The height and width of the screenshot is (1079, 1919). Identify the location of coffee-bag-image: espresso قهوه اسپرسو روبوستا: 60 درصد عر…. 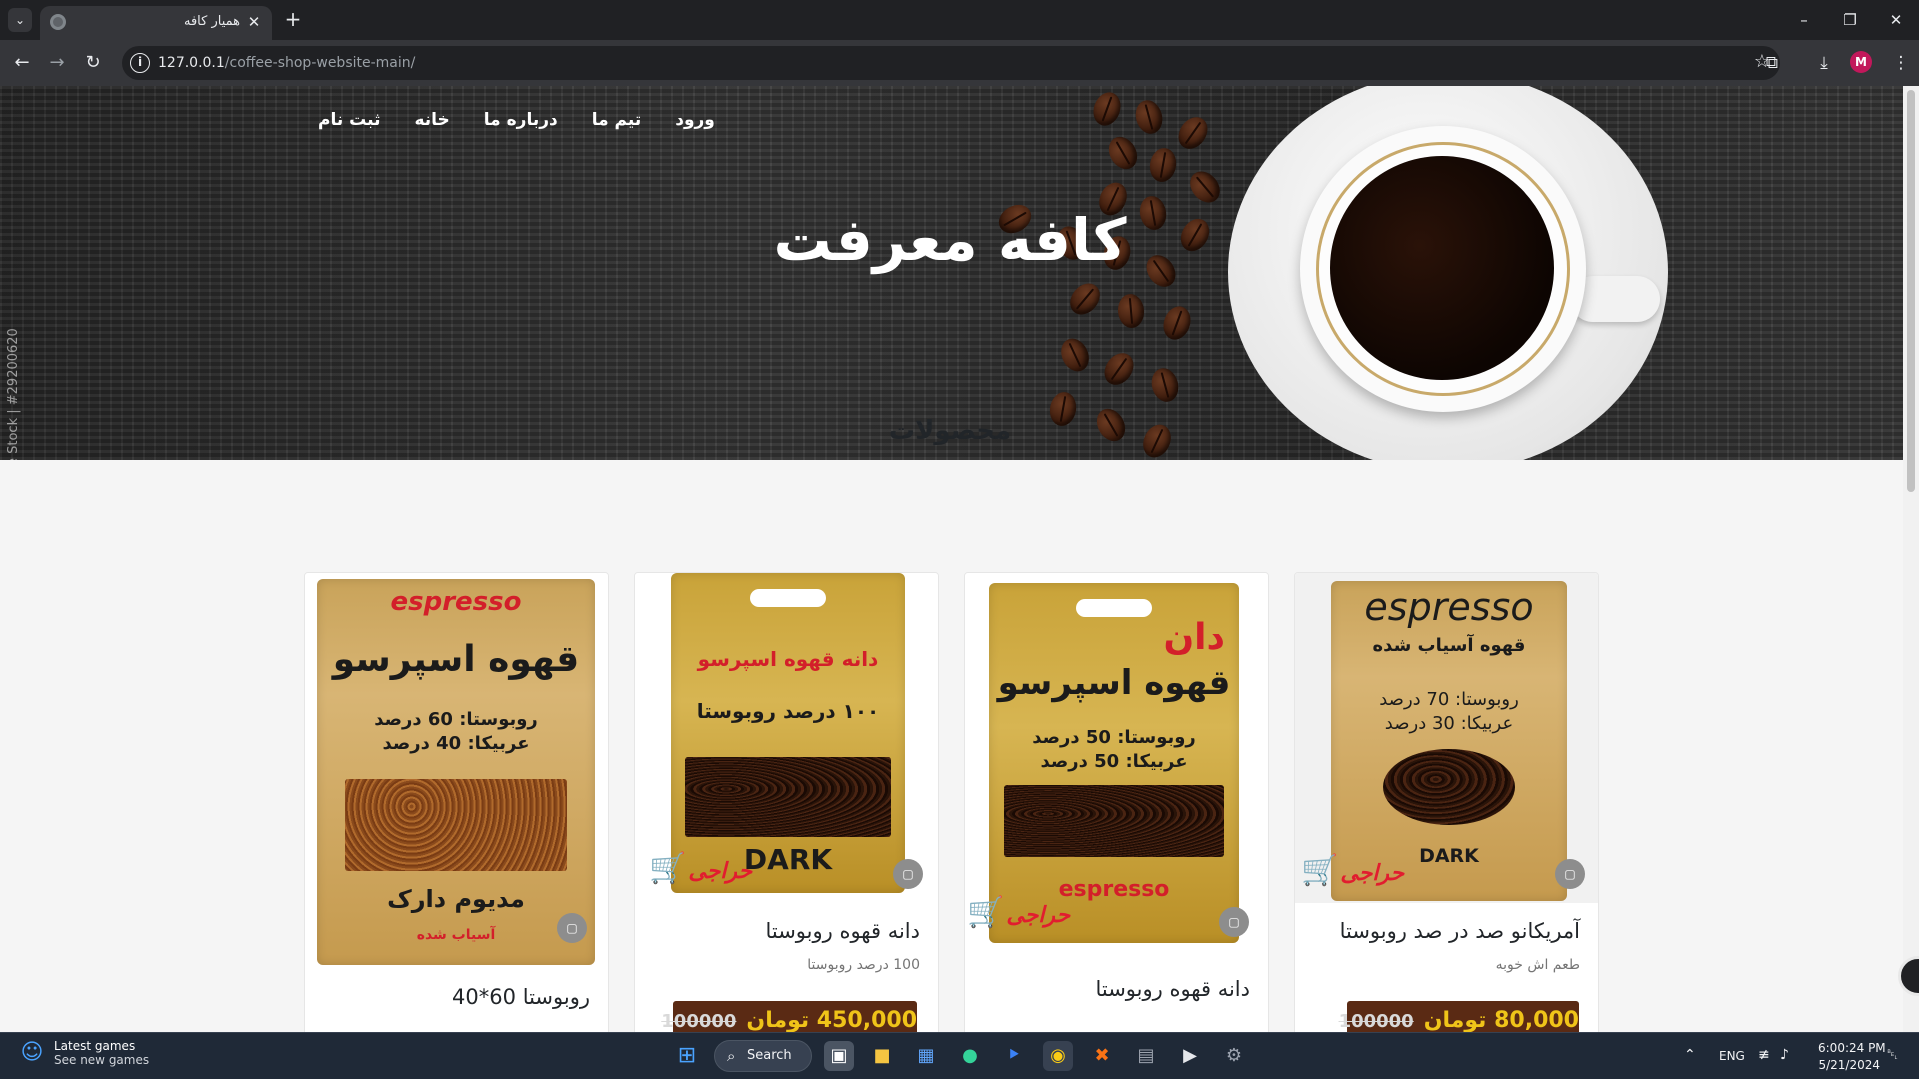
(456, 772).